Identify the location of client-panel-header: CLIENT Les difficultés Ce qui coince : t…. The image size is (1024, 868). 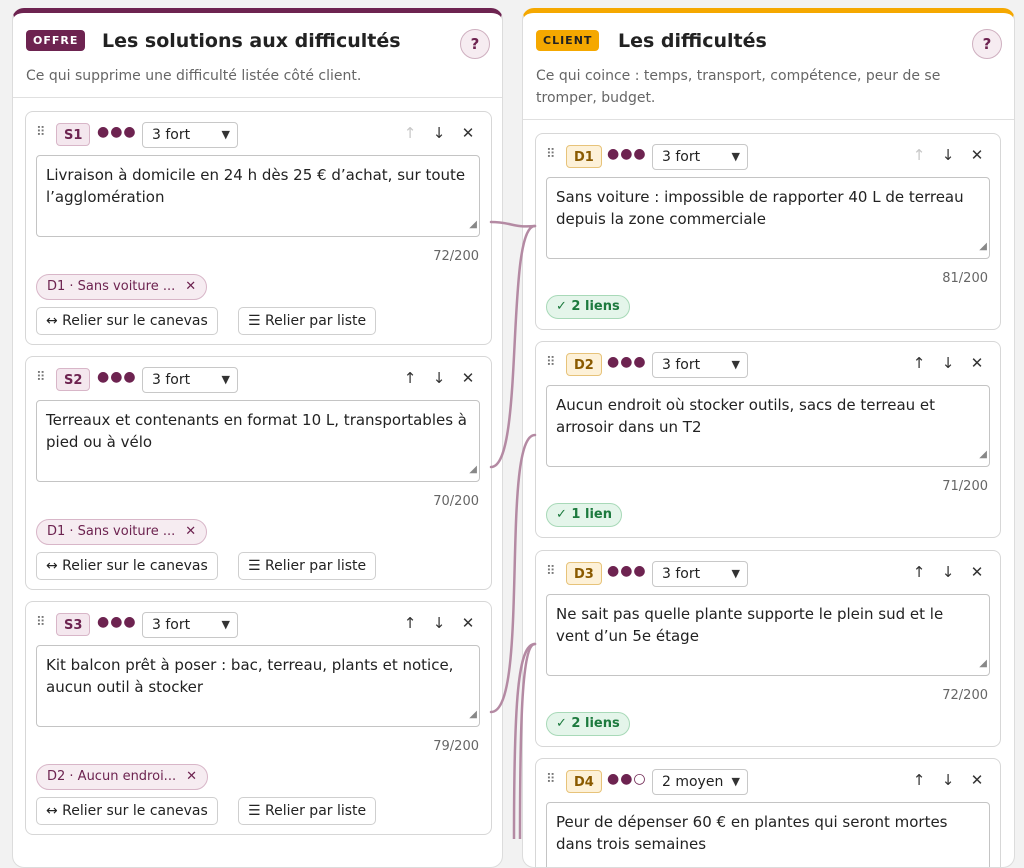
(768, 66).